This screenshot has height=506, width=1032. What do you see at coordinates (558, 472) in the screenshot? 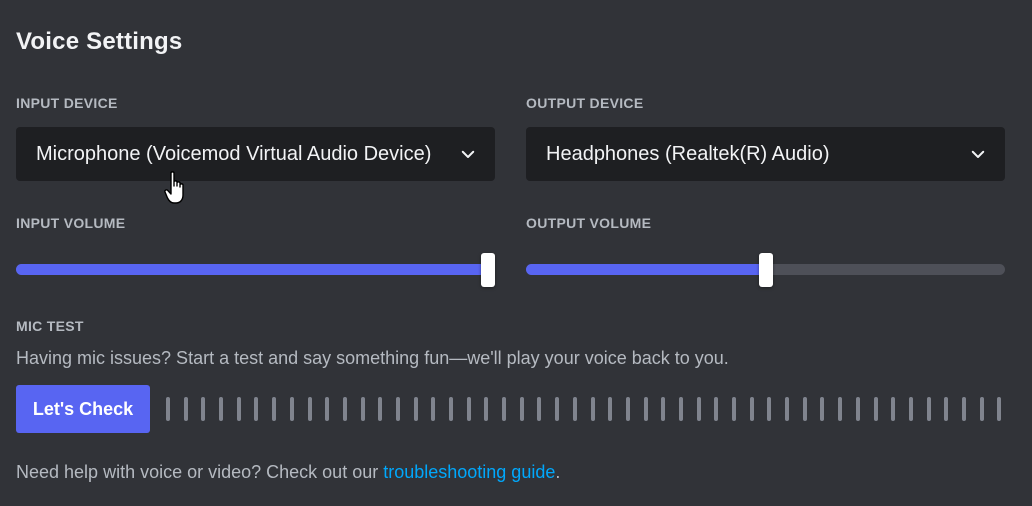
I see `help-suffix: .` at bounding box center [558, 472].